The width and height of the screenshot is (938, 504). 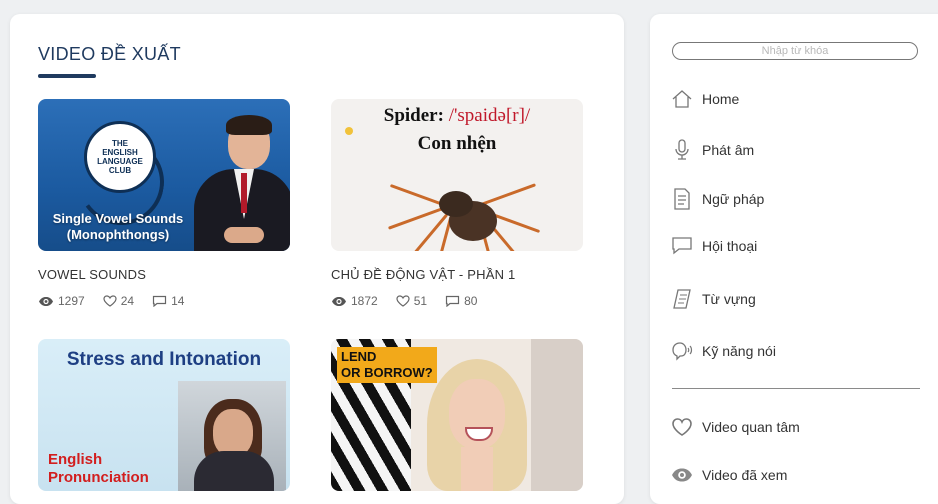 What do you see at coordinates (416, 115) in the screenshot?
I see `english-word: Spider:` at bounding box center [416, 115].